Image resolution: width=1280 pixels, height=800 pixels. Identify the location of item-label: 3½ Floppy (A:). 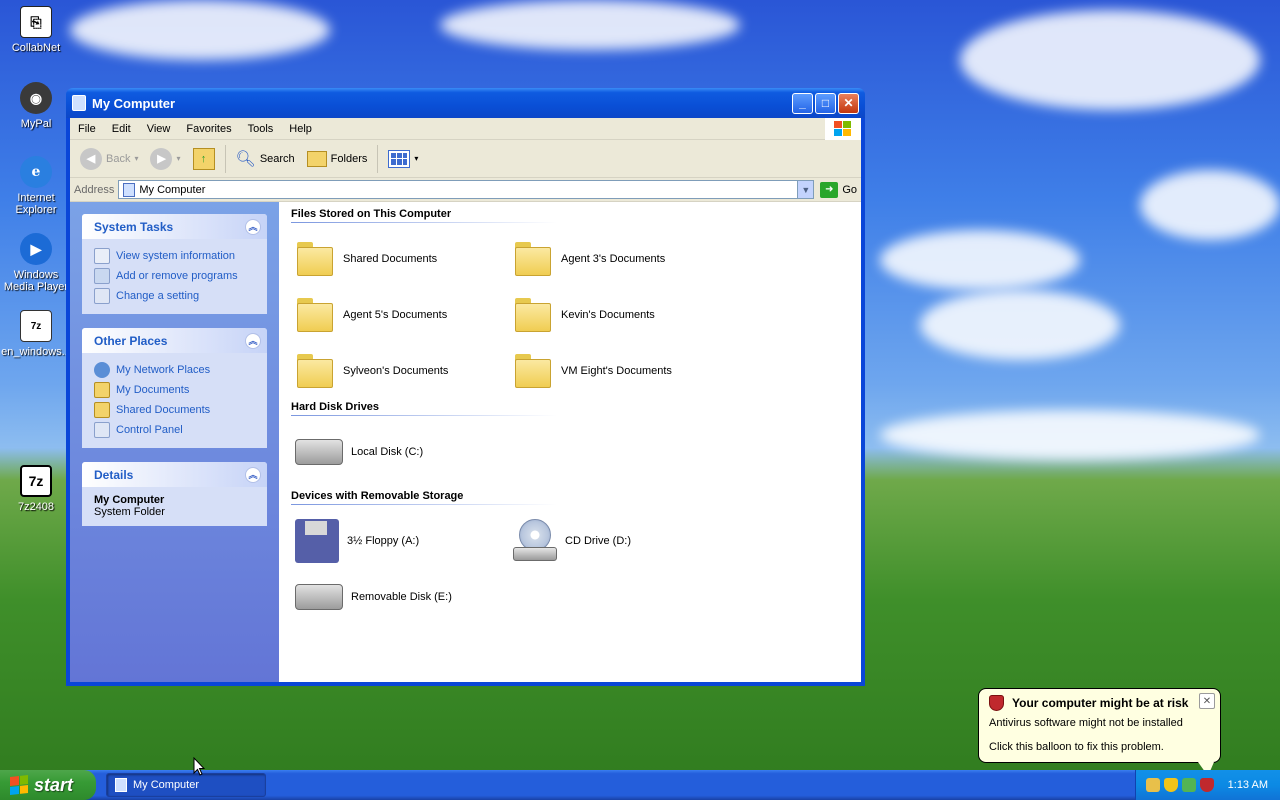
(383, 541).